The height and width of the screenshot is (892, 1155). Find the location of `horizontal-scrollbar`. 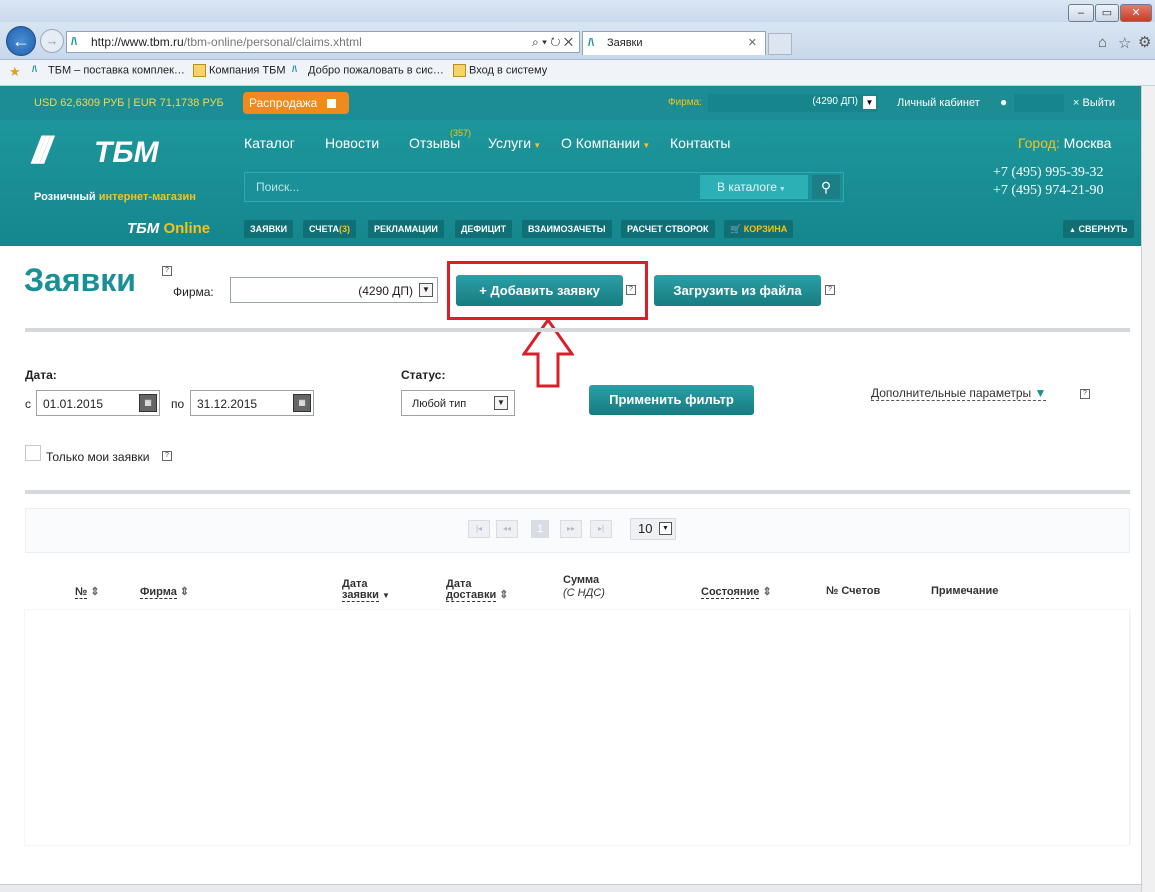

horizontal-scrollbar is located at coordinates (570, 888).